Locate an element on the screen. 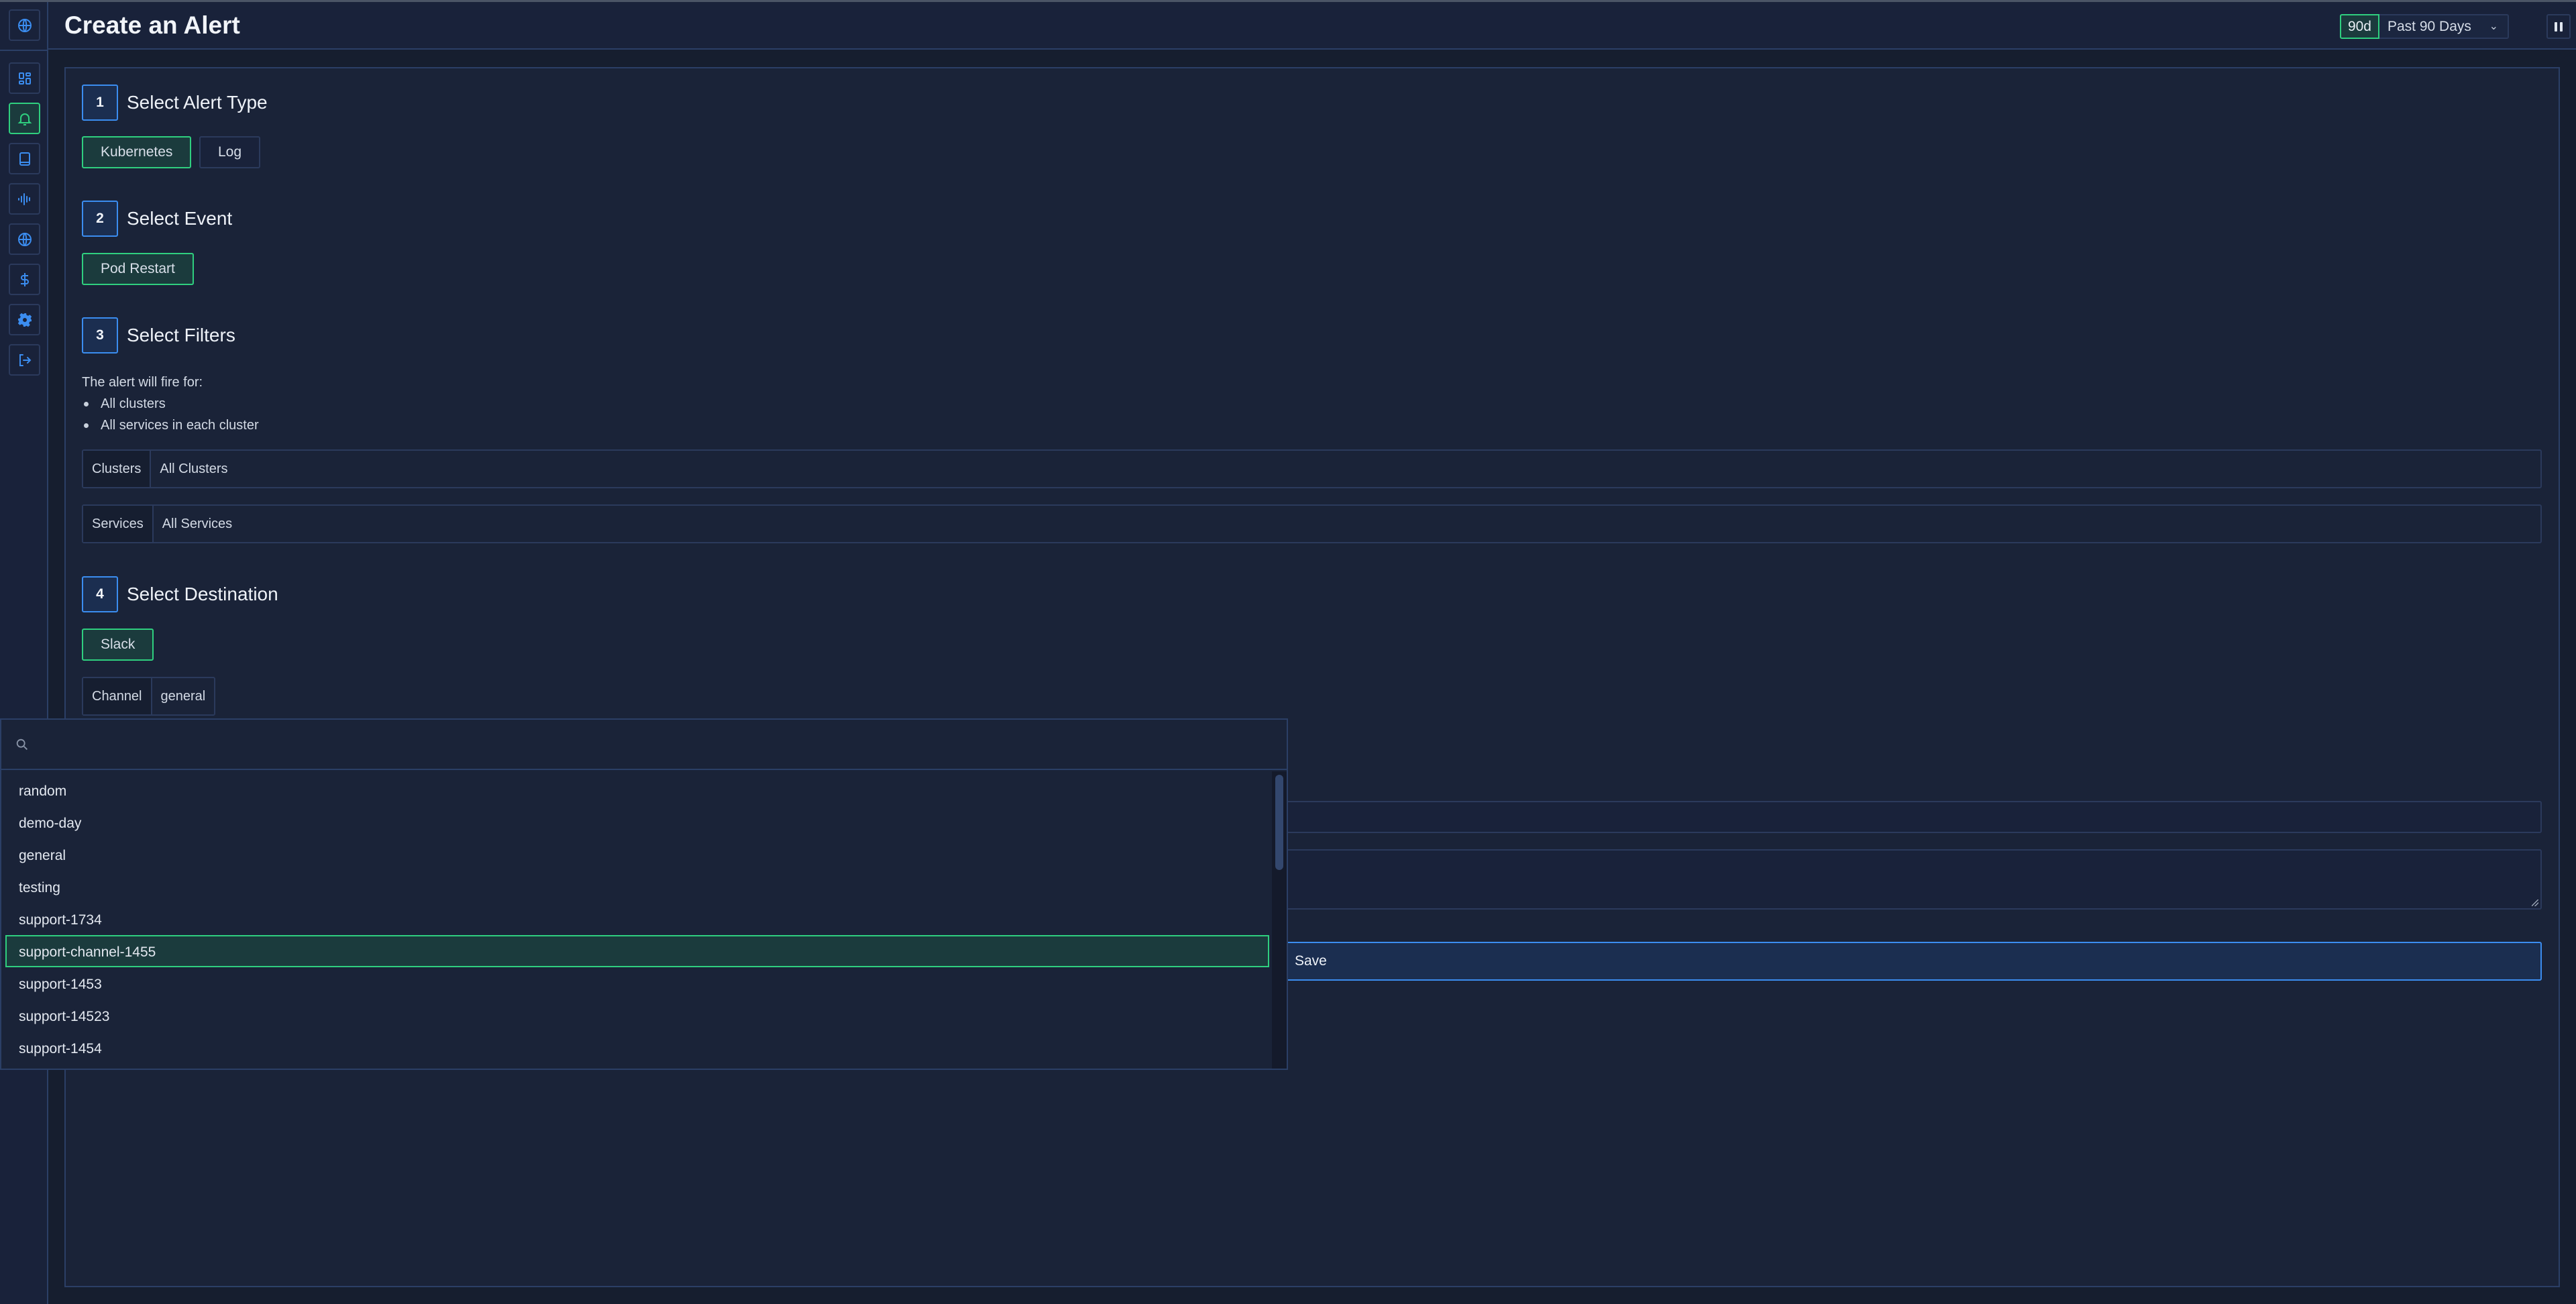 This screenshot has width=2576, height=1304. dollar-icon is located at coordinates (24, 279).